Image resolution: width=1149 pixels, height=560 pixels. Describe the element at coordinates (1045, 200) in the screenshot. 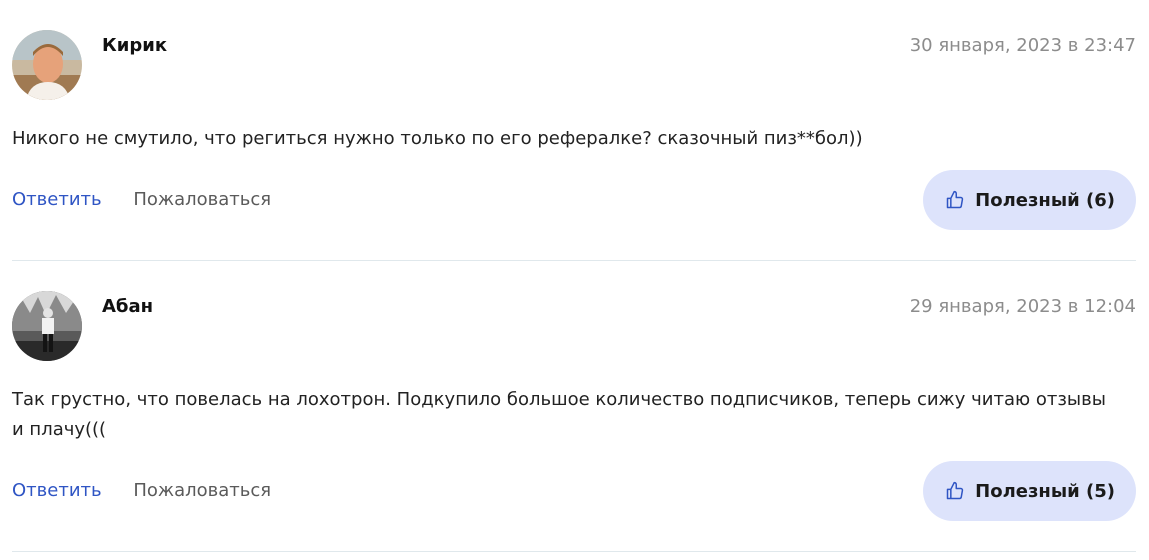

I see `useful-label: Полезный (6)` at that location.